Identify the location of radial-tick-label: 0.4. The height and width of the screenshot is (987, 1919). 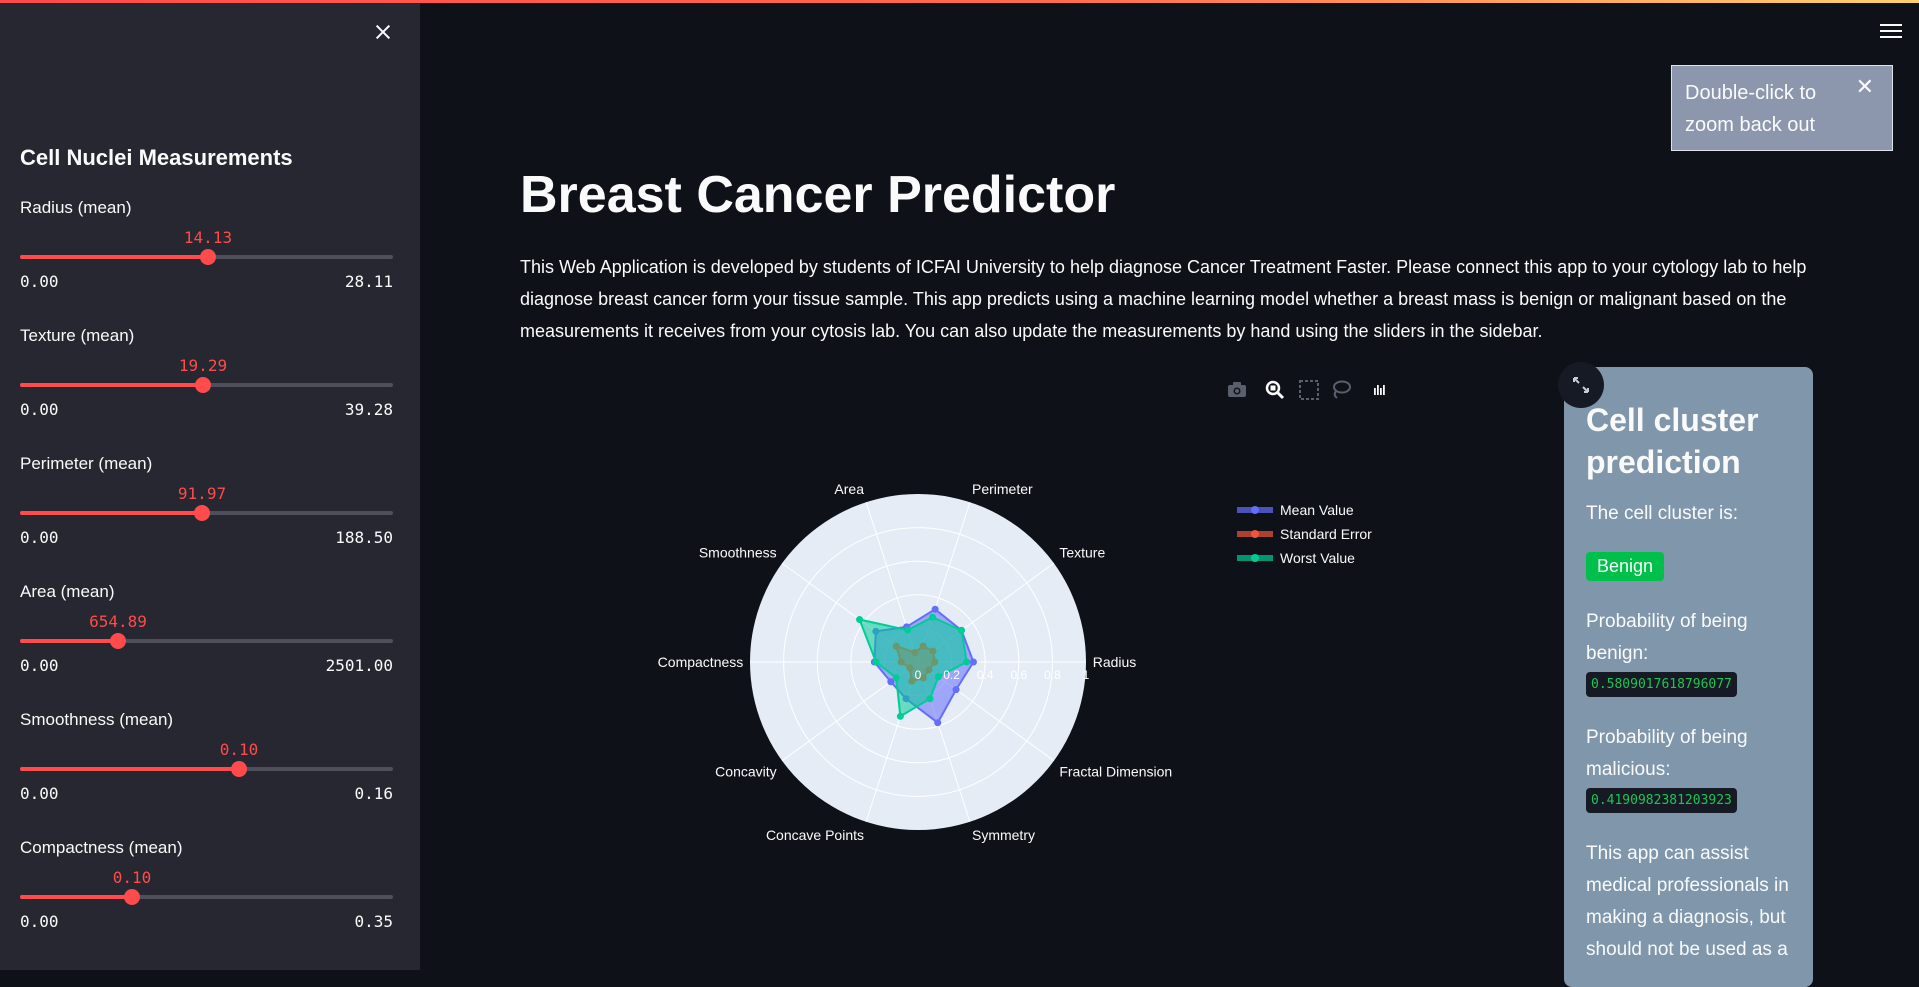
(985, 675).